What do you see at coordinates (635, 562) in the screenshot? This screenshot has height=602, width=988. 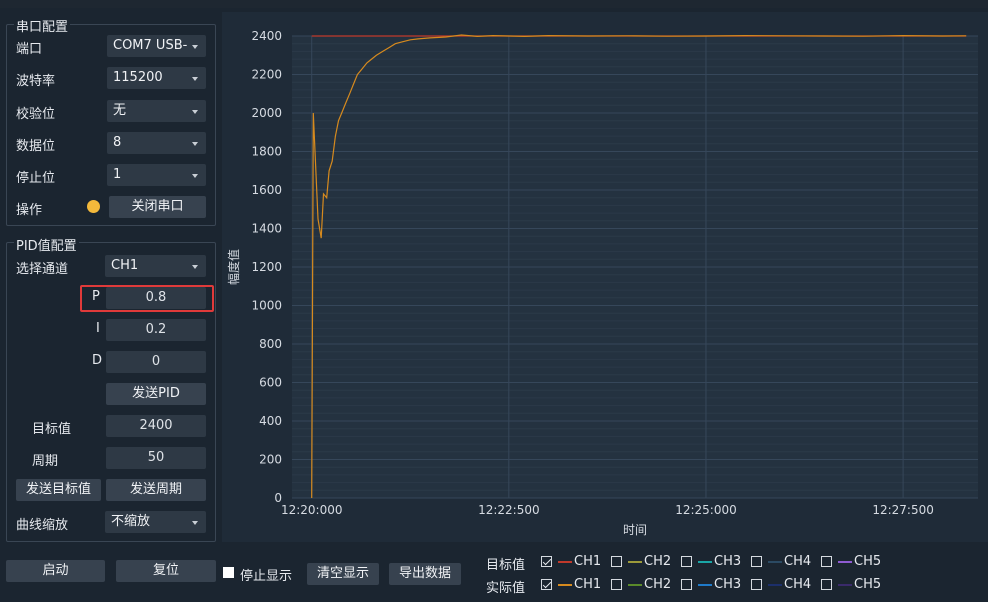 I see `legend-target-ch2-swatch` at bounding box center [635, 562].